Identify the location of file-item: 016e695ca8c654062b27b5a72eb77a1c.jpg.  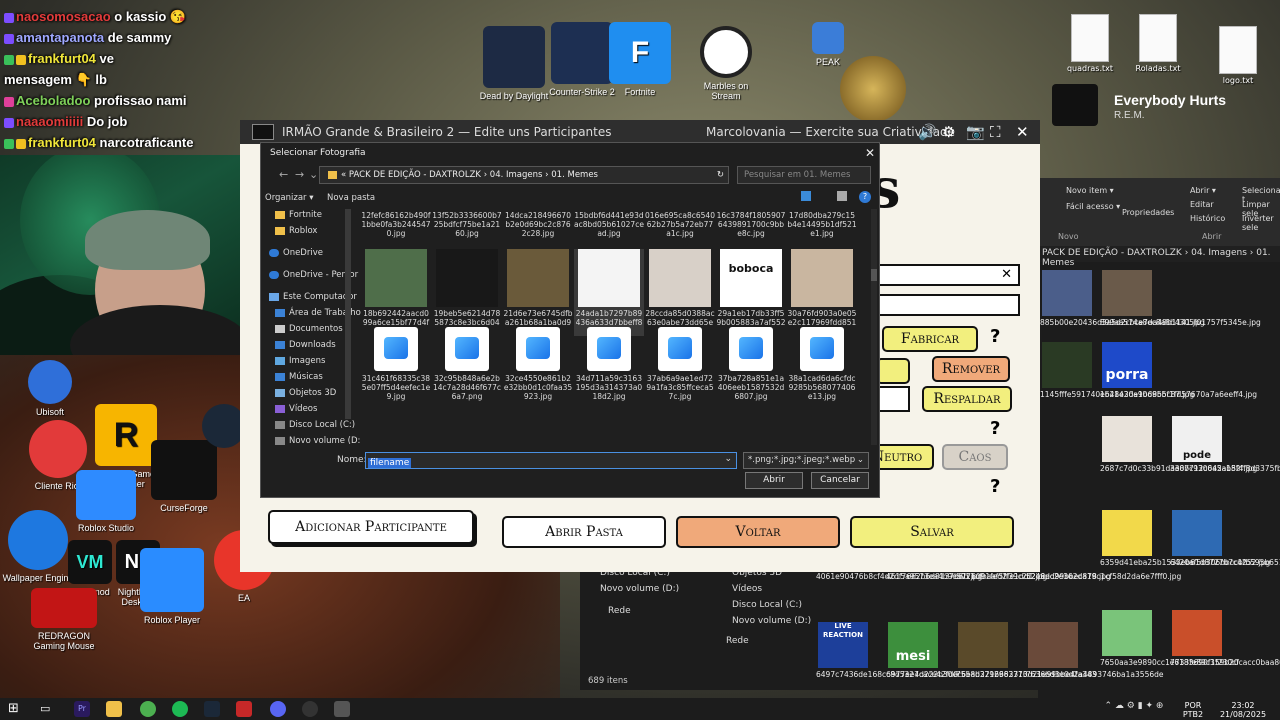
(680, 224).